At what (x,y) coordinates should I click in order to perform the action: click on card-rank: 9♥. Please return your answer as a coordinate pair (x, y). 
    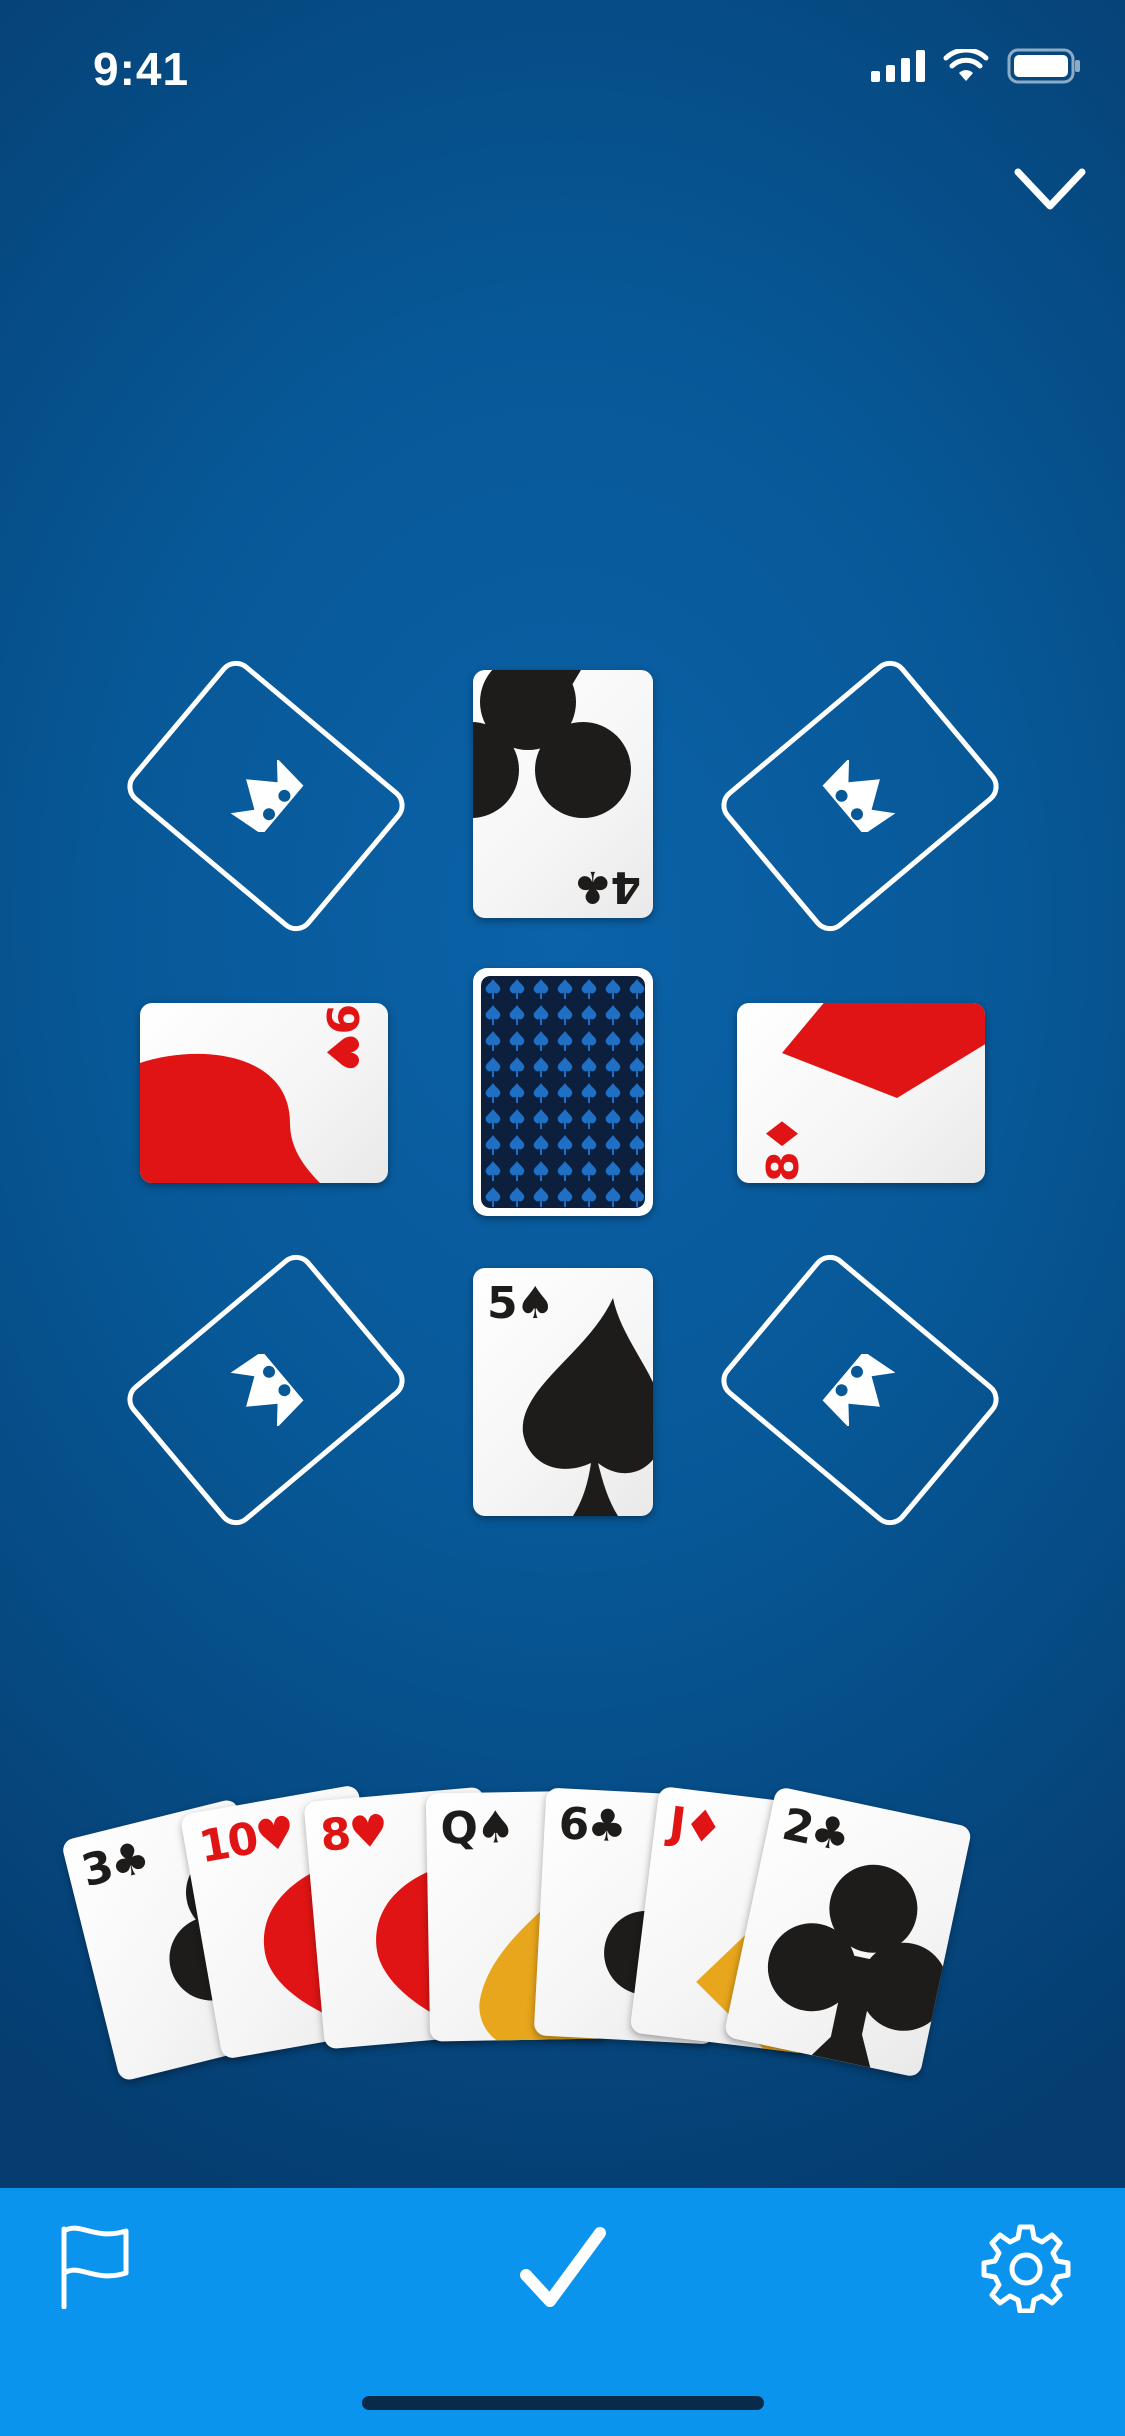
    Looking at the image, I should click on (341, 1037).